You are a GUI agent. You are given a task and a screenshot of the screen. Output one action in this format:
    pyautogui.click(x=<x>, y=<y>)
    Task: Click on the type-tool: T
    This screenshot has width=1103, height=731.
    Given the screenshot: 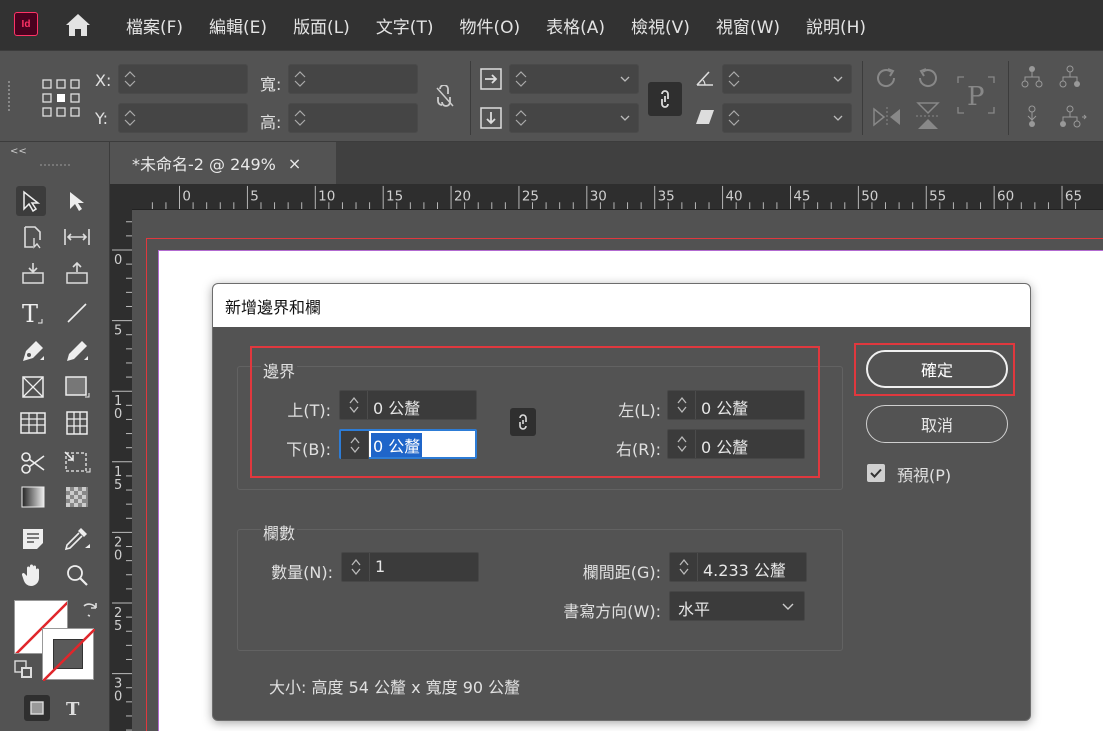 What is the action you would take?
    pyautogui.click(x=33, y=313)
    